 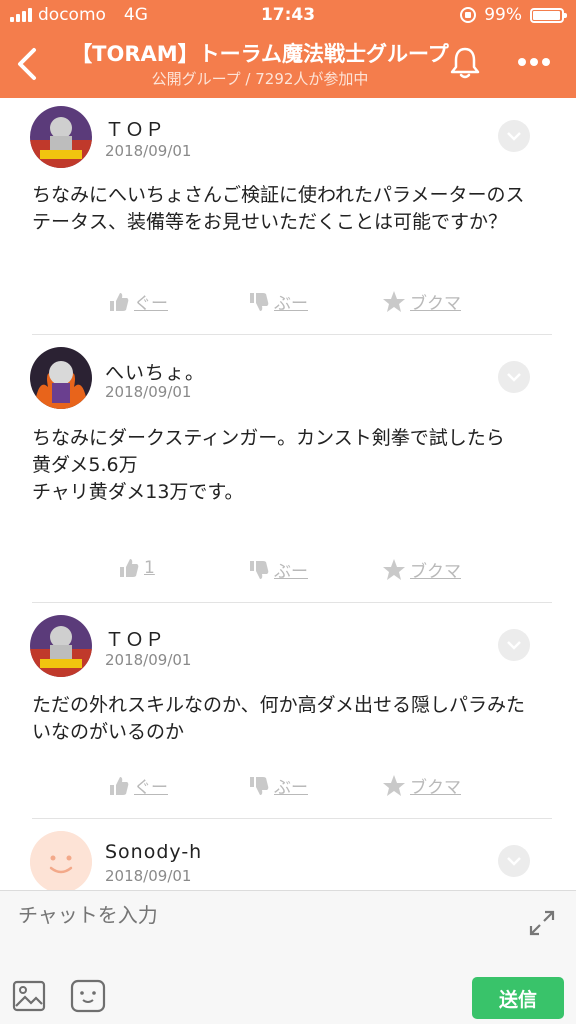 I want to click on bell-icon, so click(x=465, y=63).